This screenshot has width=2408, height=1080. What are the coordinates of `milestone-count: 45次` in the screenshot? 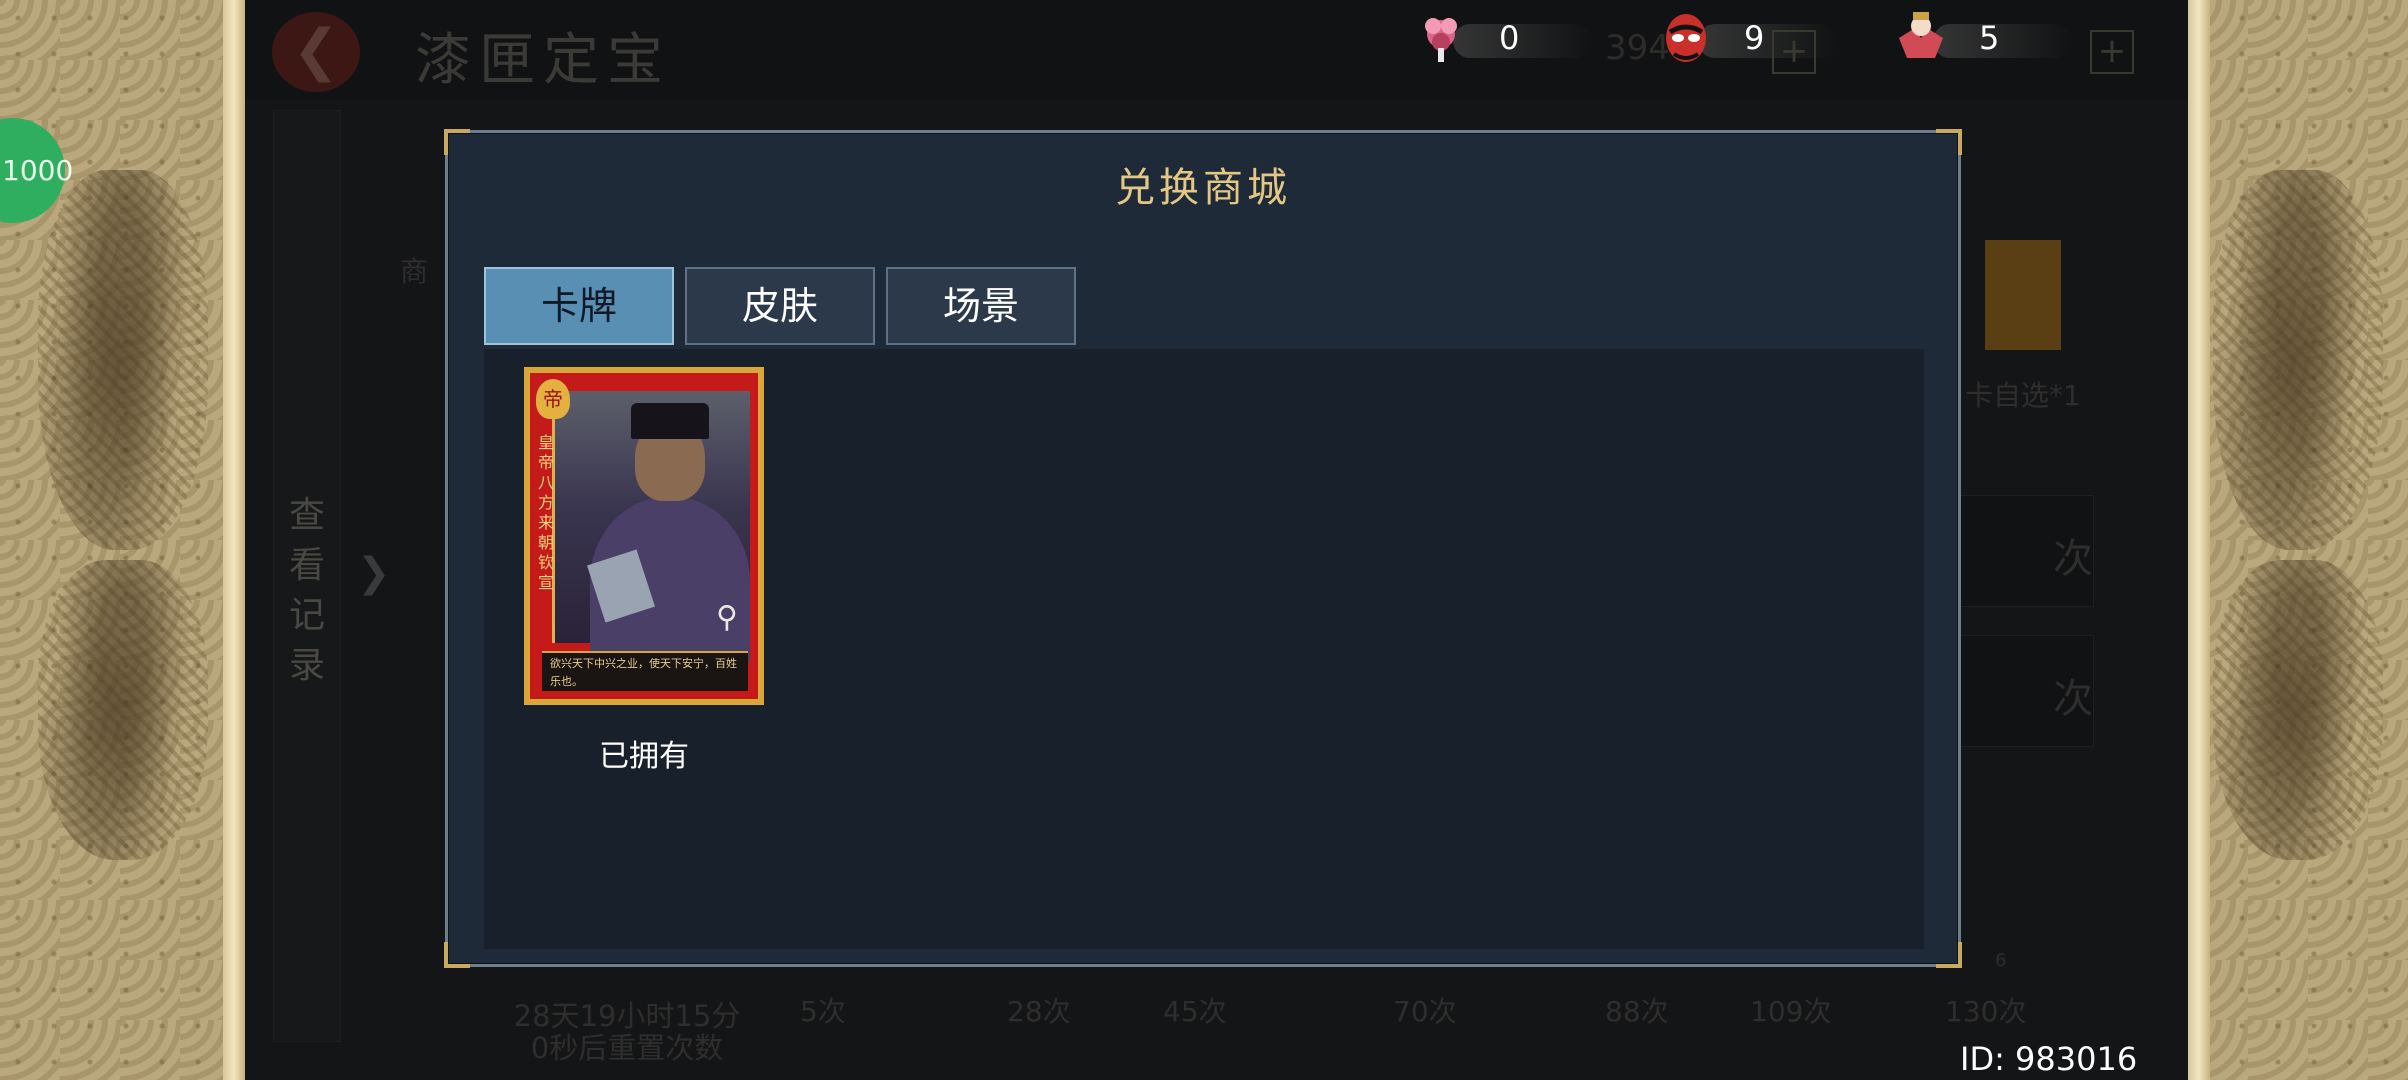 It's located at (1195, 1011).